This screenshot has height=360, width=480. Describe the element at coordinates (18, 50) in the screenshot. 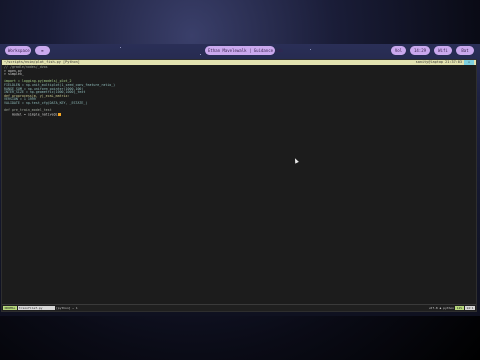

I see `workspace-pill: Workspace` at that location.